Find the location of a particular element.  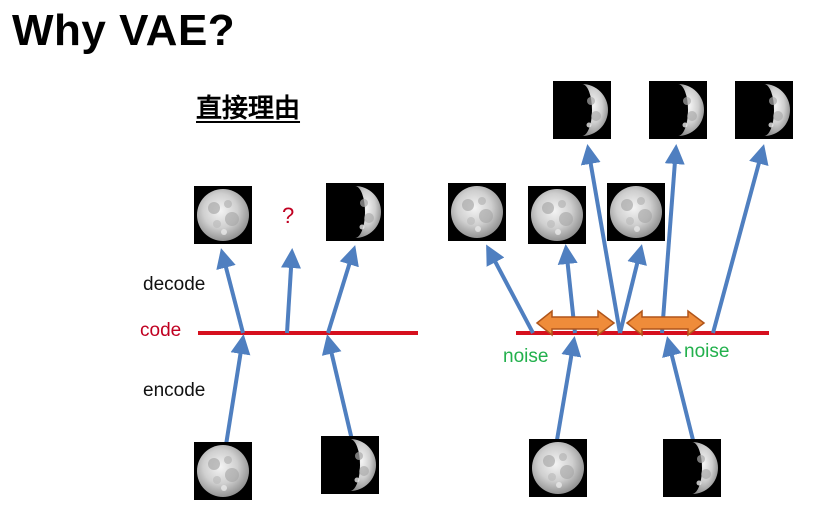

encode-arrow-full is located at coordinates (237, 390).